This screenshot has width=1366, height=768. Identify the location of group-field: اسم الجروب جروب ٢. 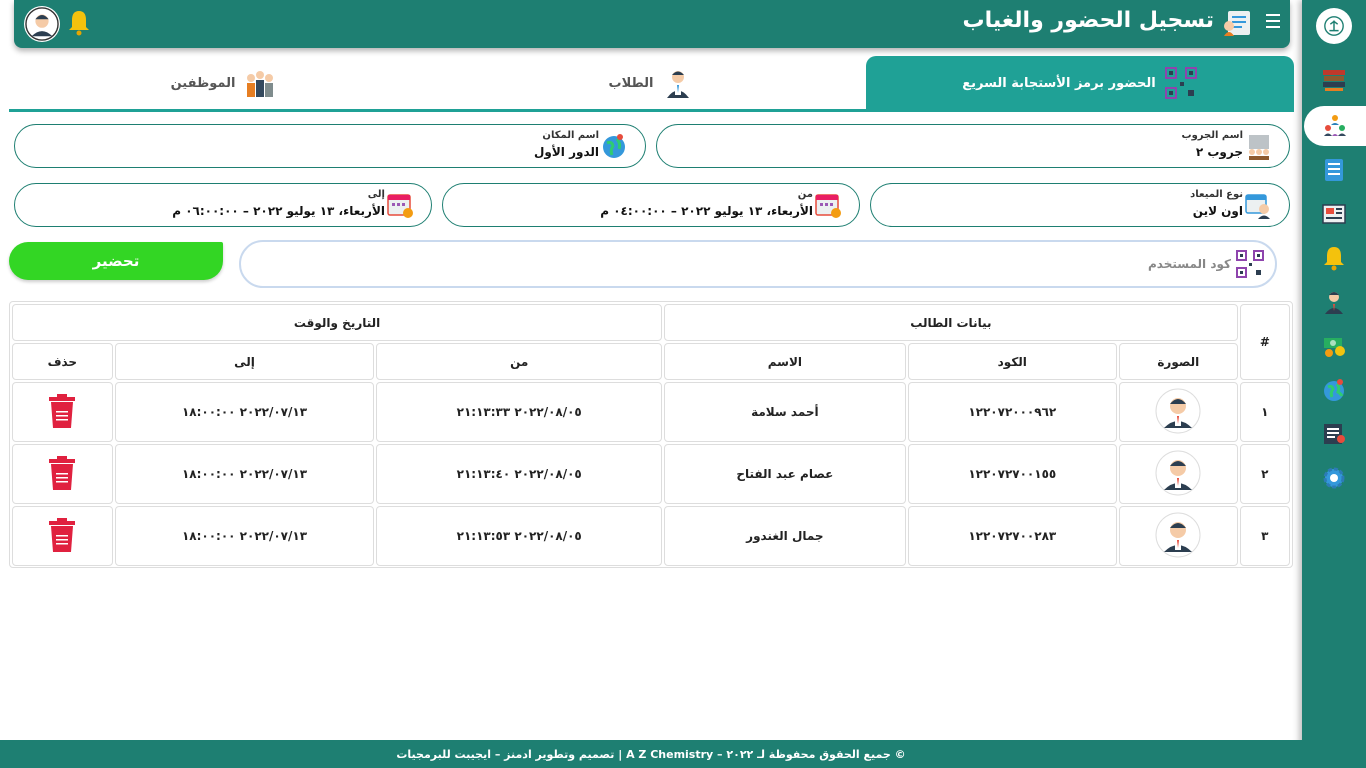
(973, 146).